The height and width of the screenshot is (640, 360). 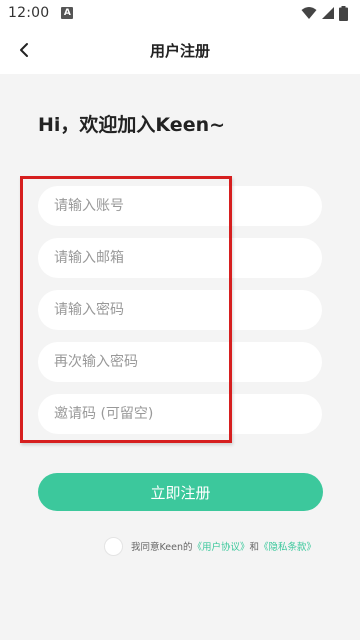 What do you see at coordinates (67, 13) in the screenshot?
I see `notification-badge-icon: A` at bounding box center [67, 13].